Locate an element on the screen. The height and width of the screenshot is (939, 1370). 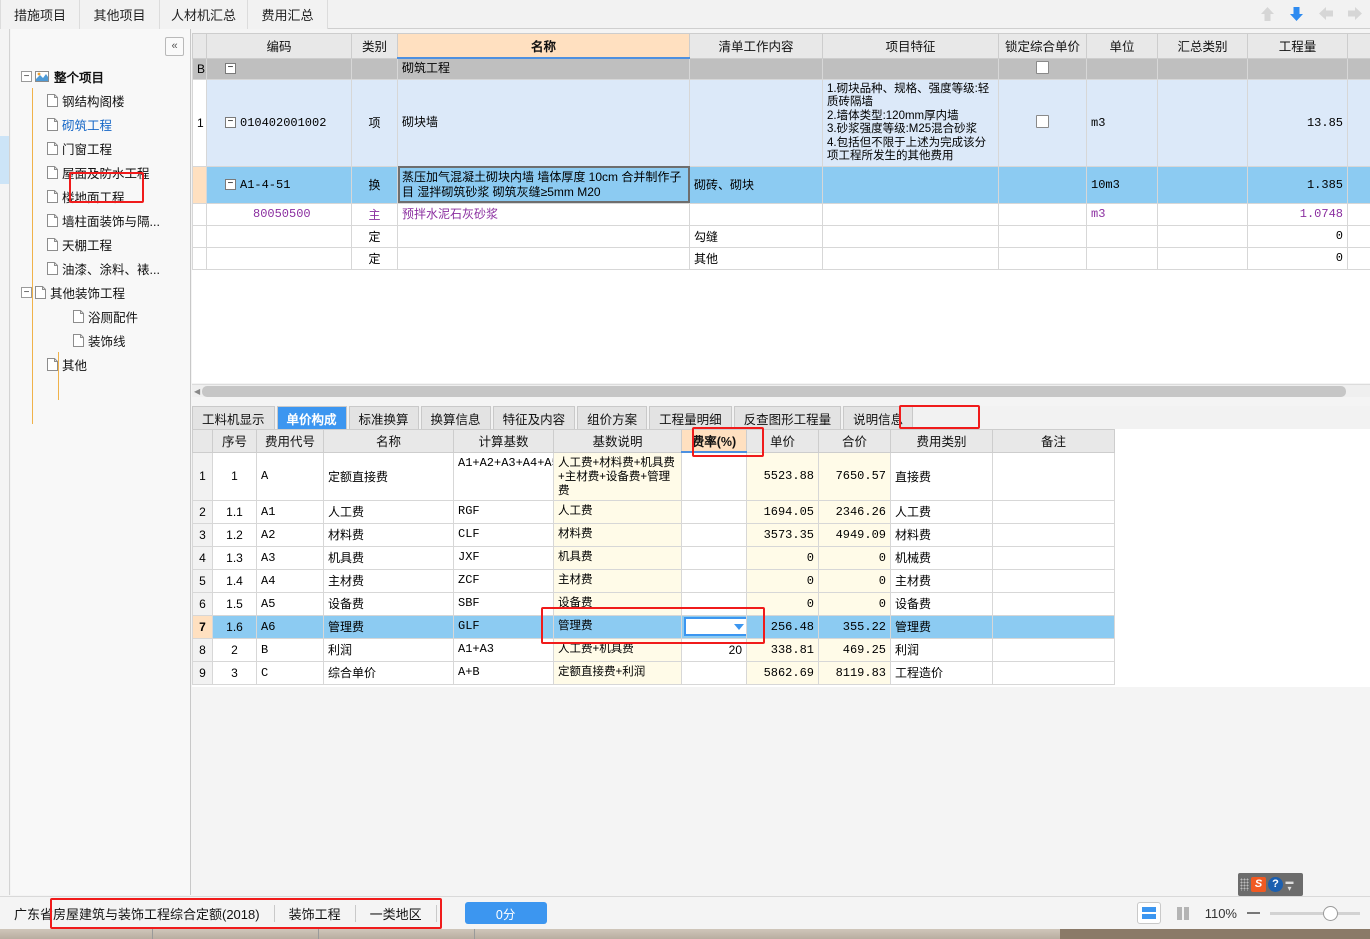
cell-work-content: 勾缝 is located at coordinates (756, 236).